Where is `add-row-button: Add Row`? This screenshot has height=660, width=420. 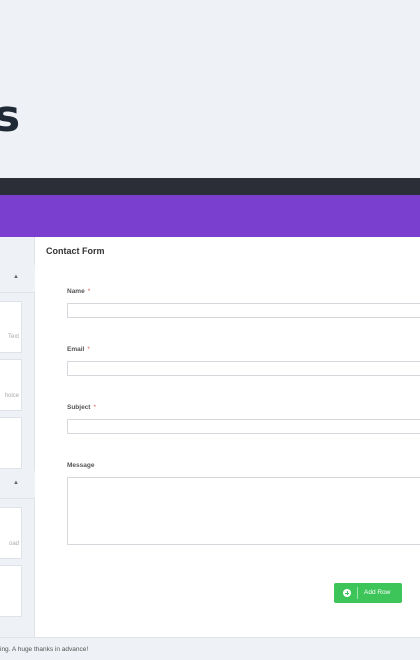
add-row-button: Add Row is located at coordinates (368, 593).